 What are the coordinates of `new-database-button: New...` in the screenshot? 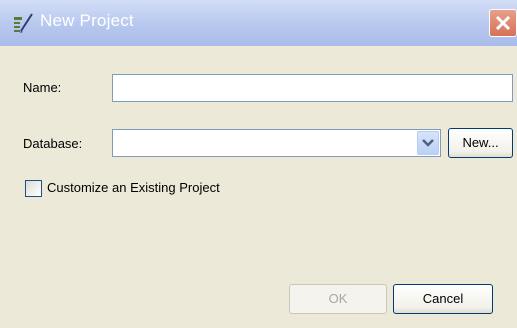 It's located at (480, 143).